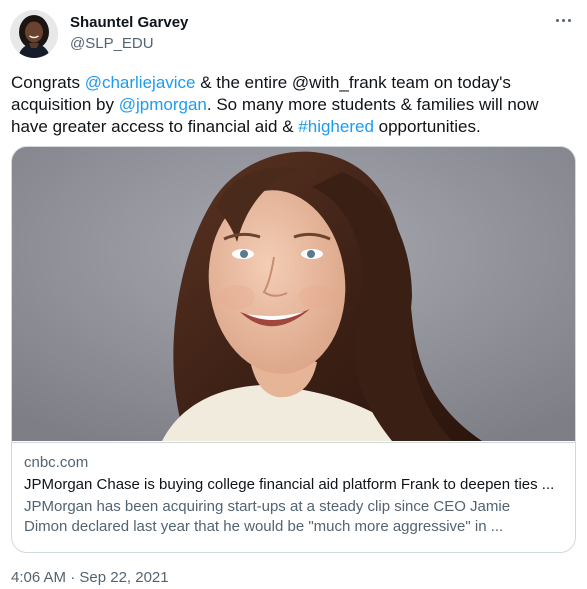 The width and height of the screenshot is (587, 589). What do you see at coordinates (336, 126) in the screenshot?
I see `hashtag-highered: #highered` at bounding box center [336, 126].